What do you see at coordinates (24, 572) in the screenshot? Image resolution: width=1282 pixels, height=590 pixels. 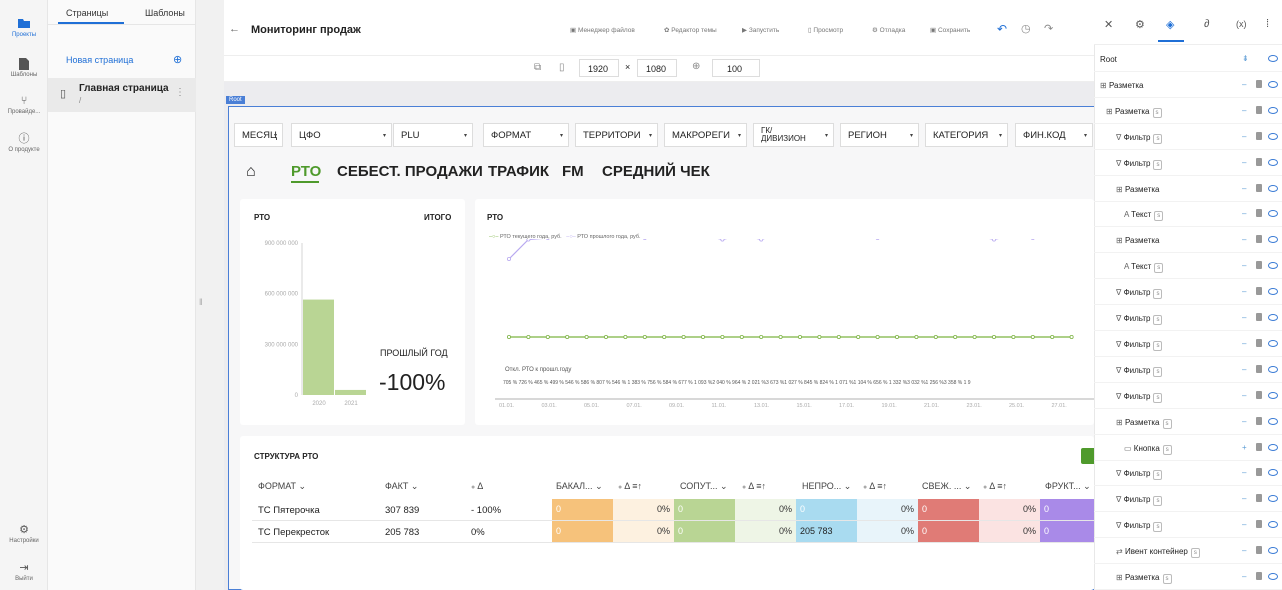 I see `rail-item-logout: ⇥ Выйти` at bounding box center [24, 572].